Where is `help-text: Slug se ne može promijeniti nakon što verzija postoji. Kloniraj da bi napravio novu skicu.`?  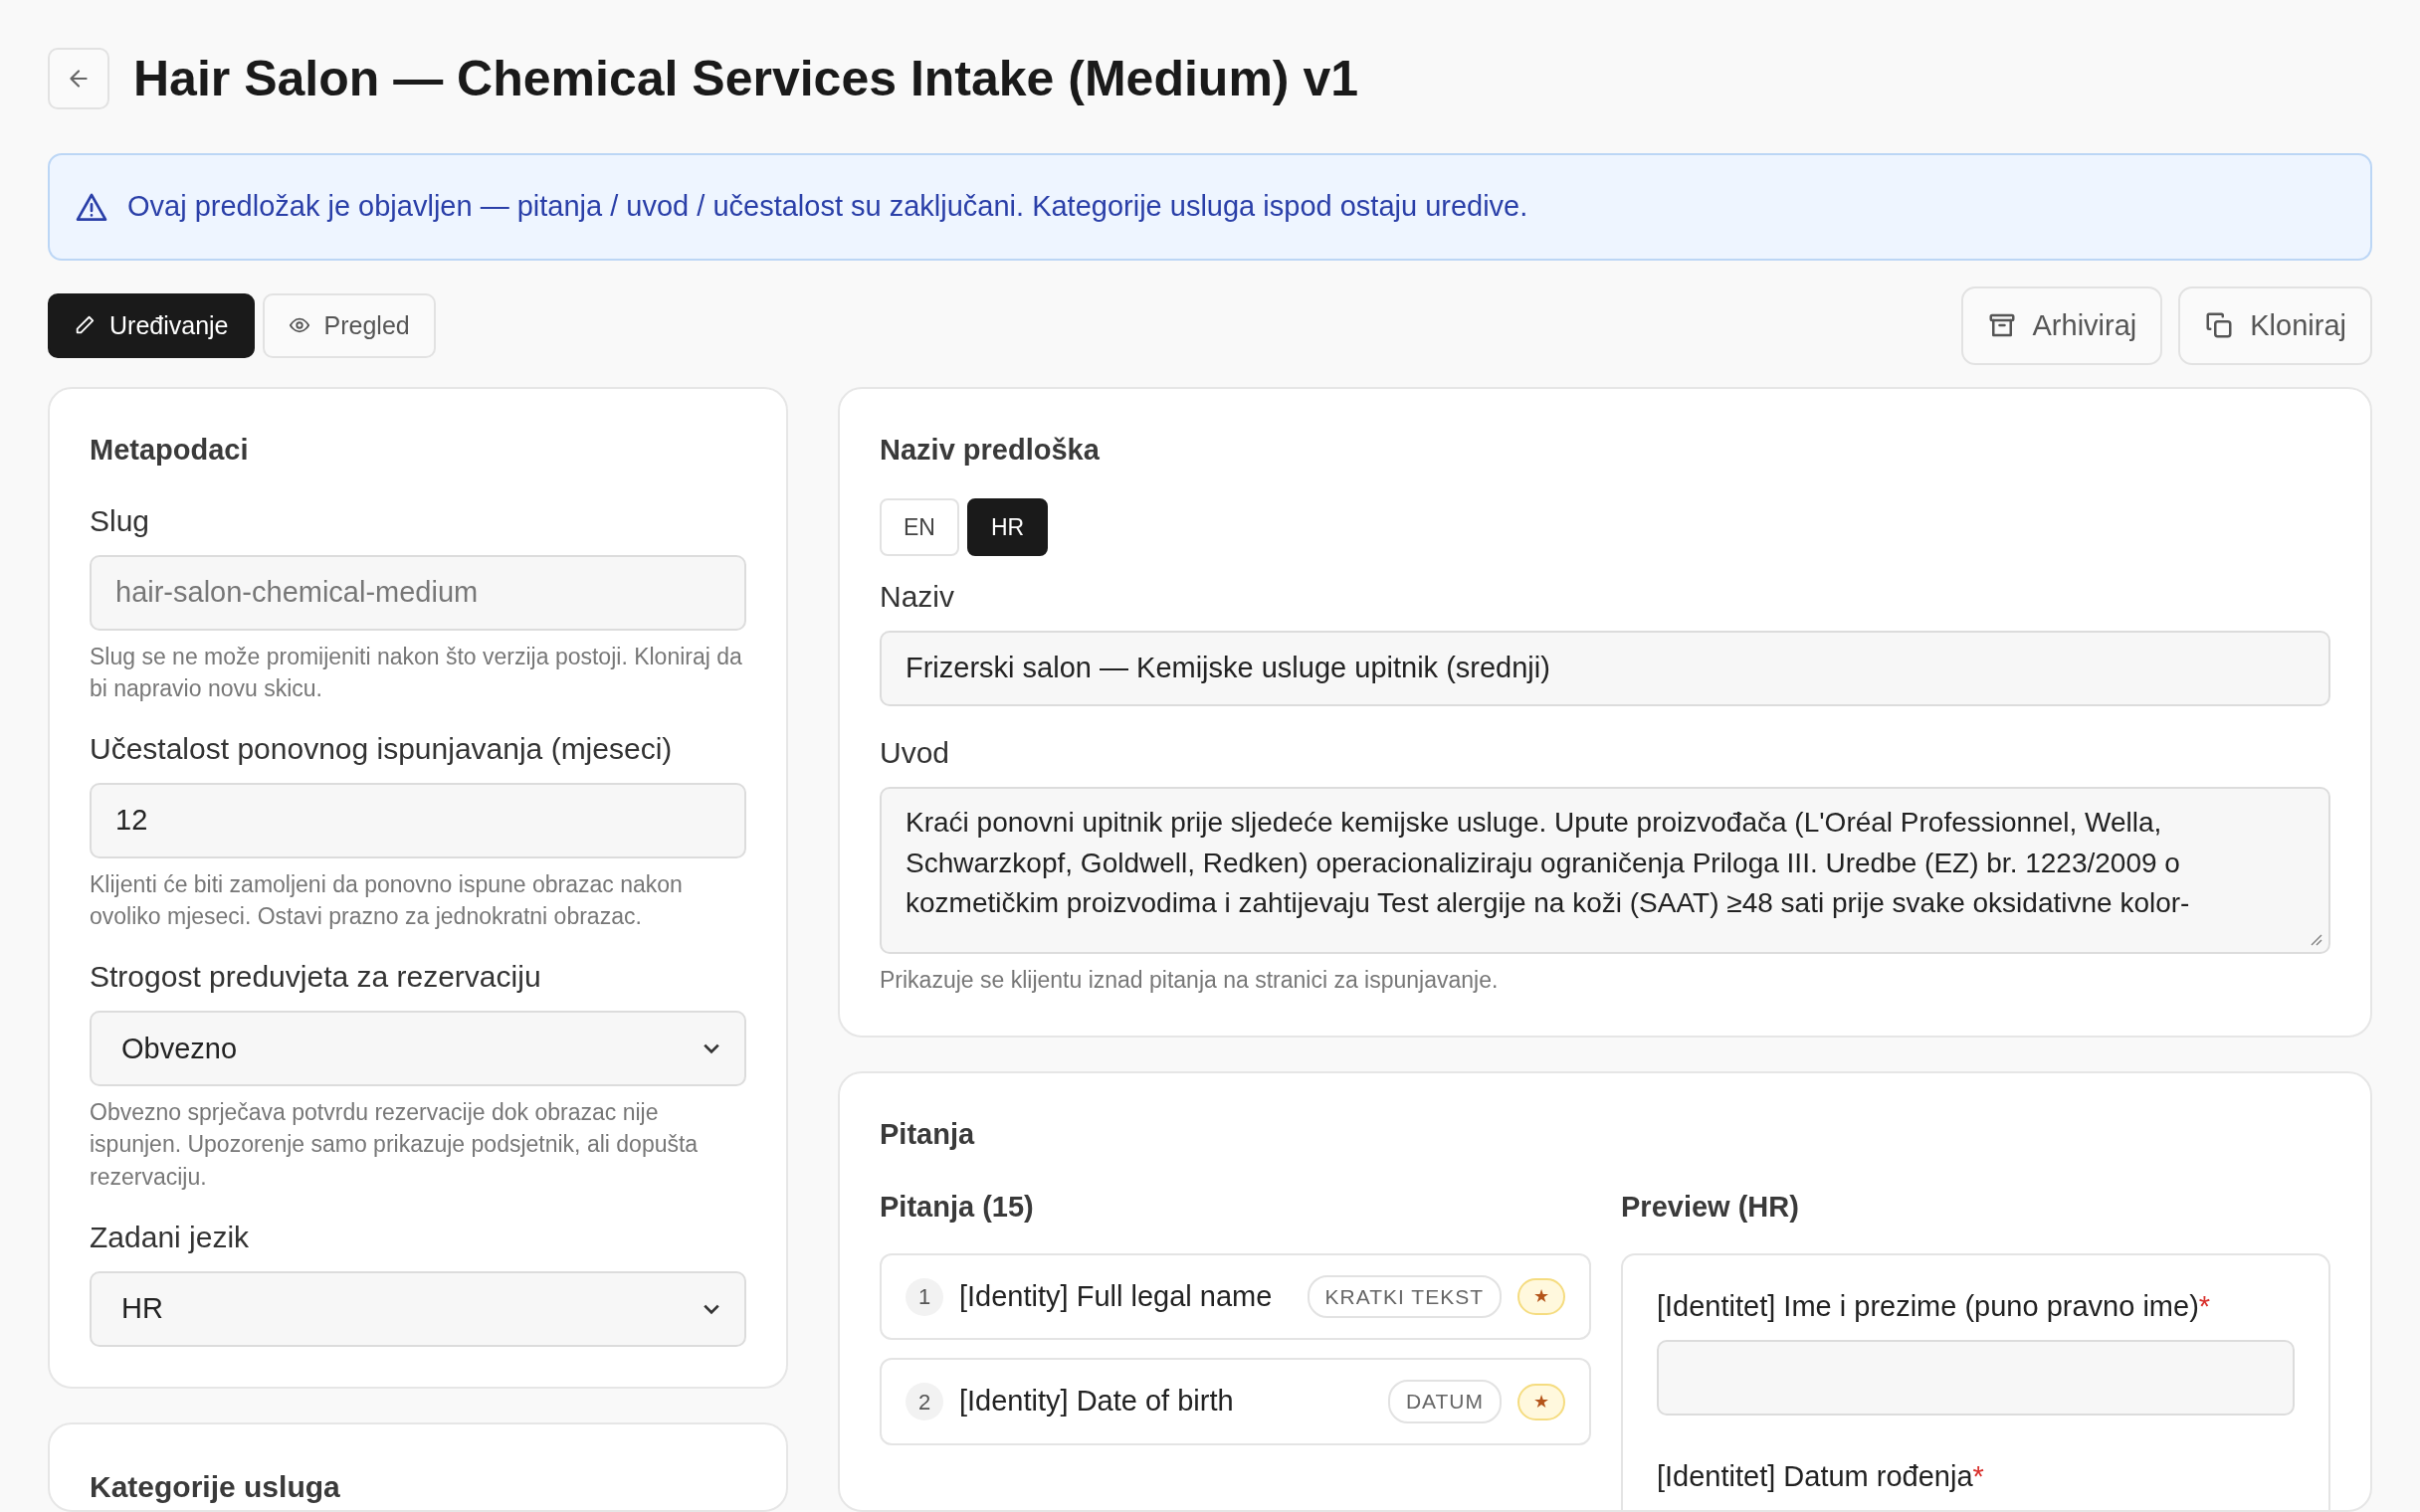 help-text: Slug se ne može promijeniti nakon što verzija postoji. Kloniraj da bi napravio novu skicu. is located at coordinates (416, 672).